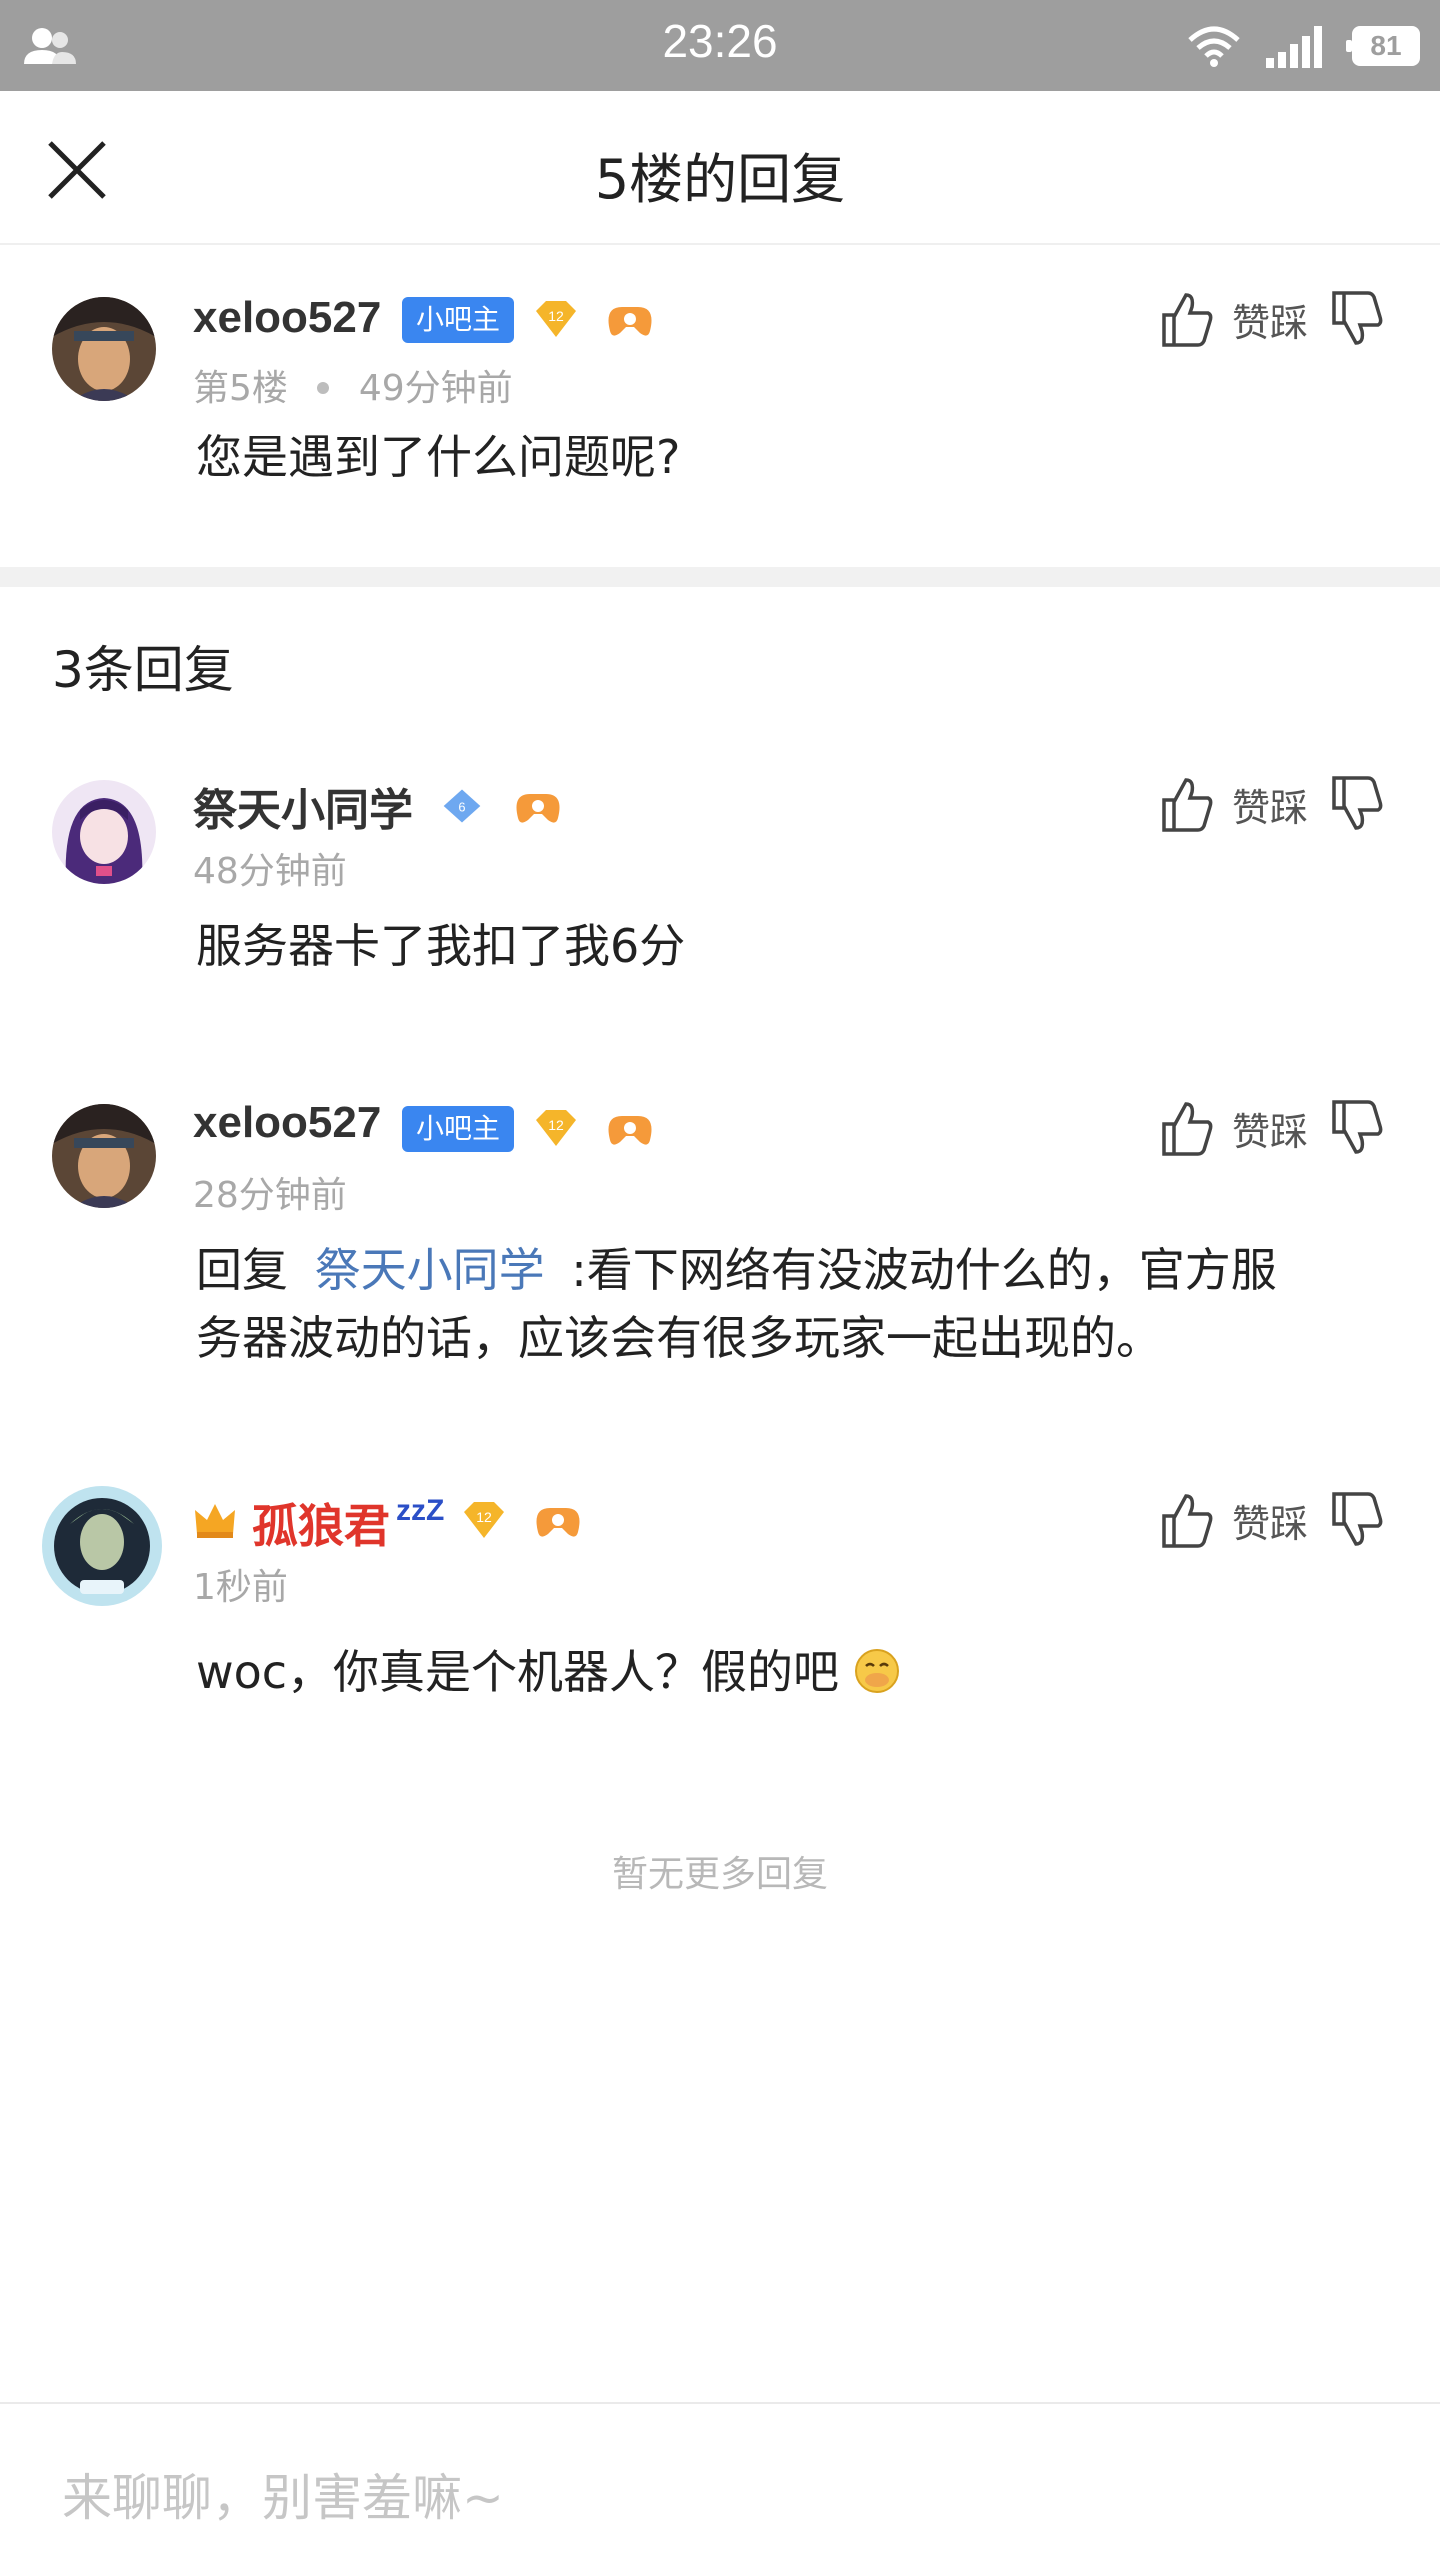 Image resolution: width=1440 pixels, height=2560 pixels. I want to click on reply-time: 48分钟前, so click(270, 871).